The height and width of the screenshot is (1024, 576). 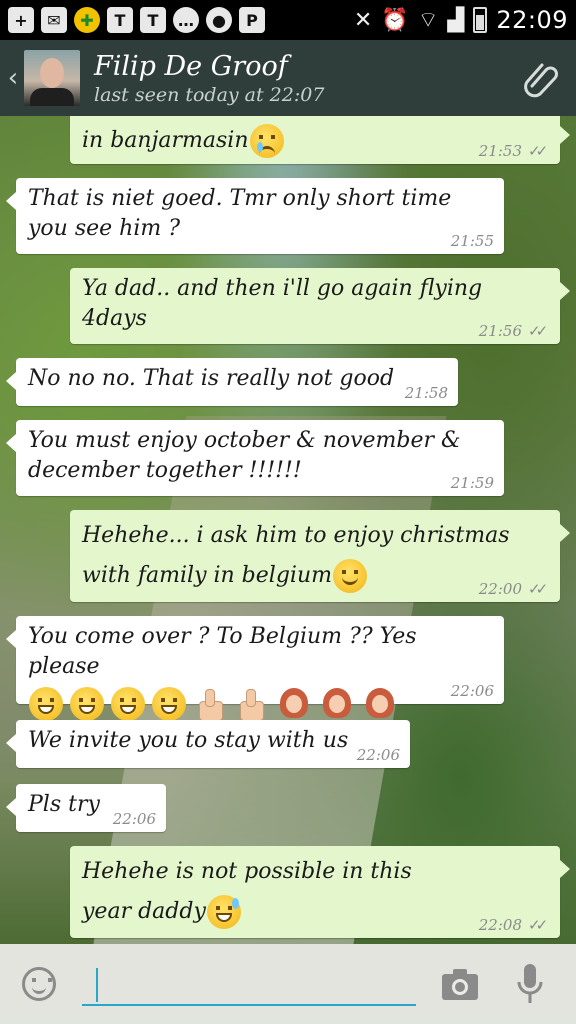 What do you see at coordinates (249, 984) in the screenshot?
I see `message-input` at bounding box center [249, 984].